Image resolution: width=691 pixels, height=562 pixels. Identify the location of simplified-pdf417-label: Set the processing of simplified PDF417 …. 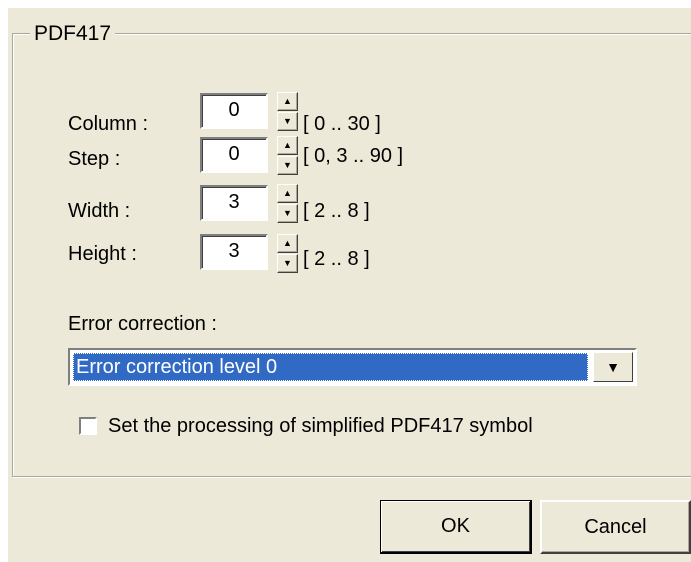
(320, 426).